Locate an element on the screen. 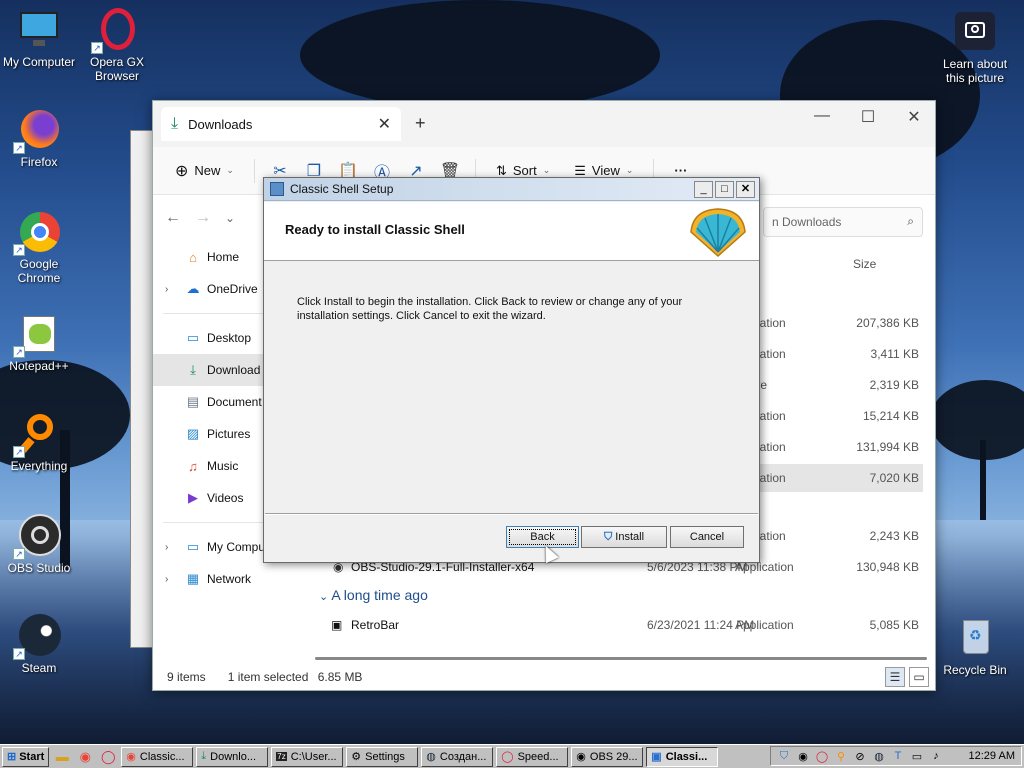 This screenshot has height=768, width=1024. desktop-icon-firefox: ↗ Firefox is located at coordinates (39, 138).